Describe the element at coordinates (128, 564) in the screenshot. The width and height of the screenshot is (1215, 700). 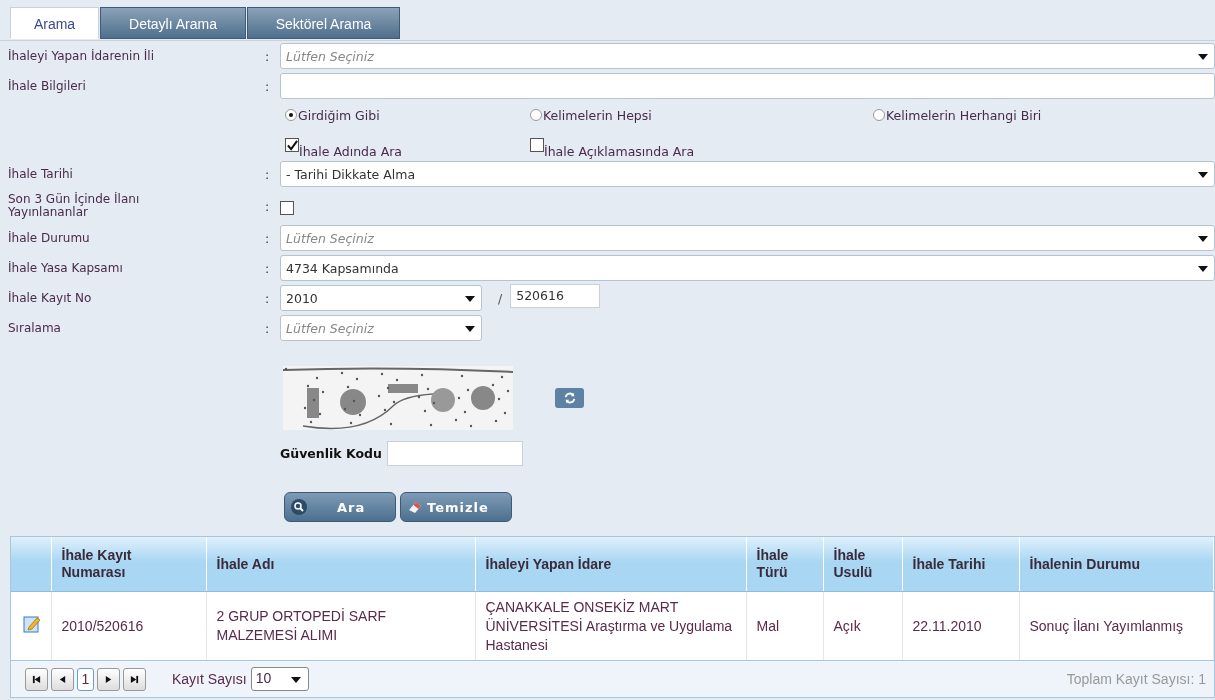
I see `column-header: İhale Kayıt Numarası` at that location.